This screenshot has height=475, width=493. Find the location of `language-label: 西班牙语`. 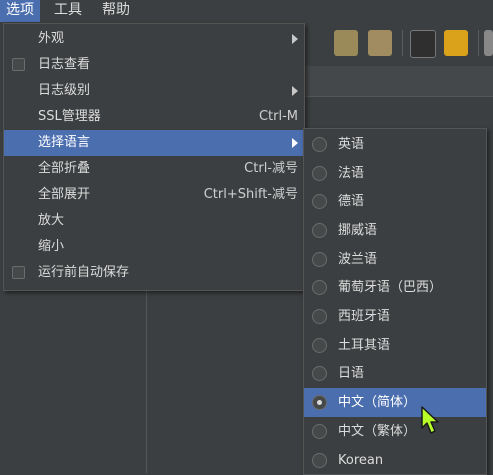

language-label: 西班牙语 is located at coordinates (364, 316).